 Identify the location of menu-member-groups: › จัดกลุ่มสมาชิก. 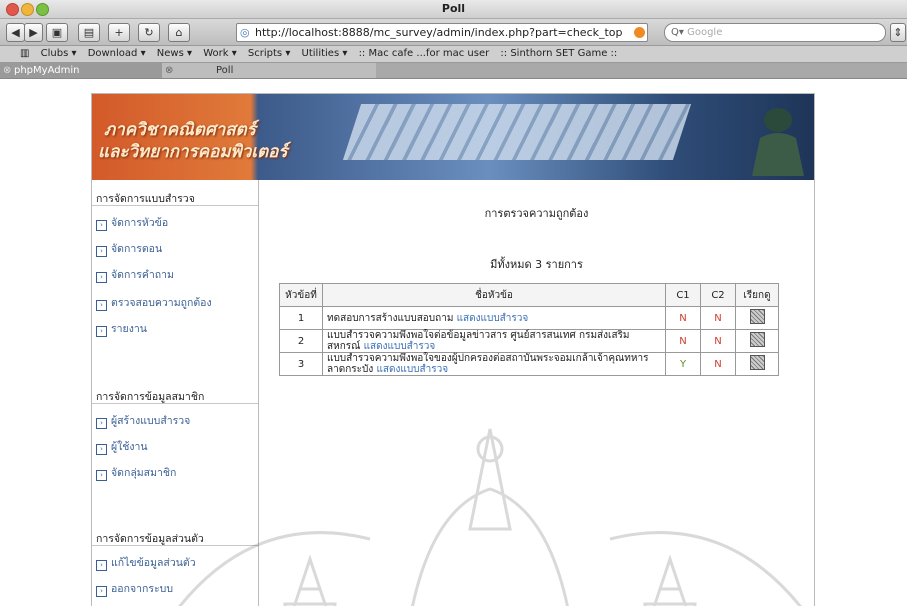
(136, 472).